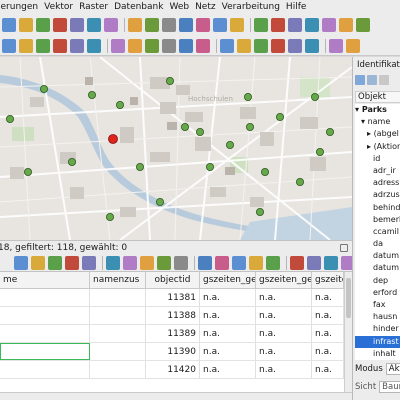 The height and width of the screenshot is (400, 400). I want to click on table-row: 11389 n.a. n.a. n.a., so click(172, 334).